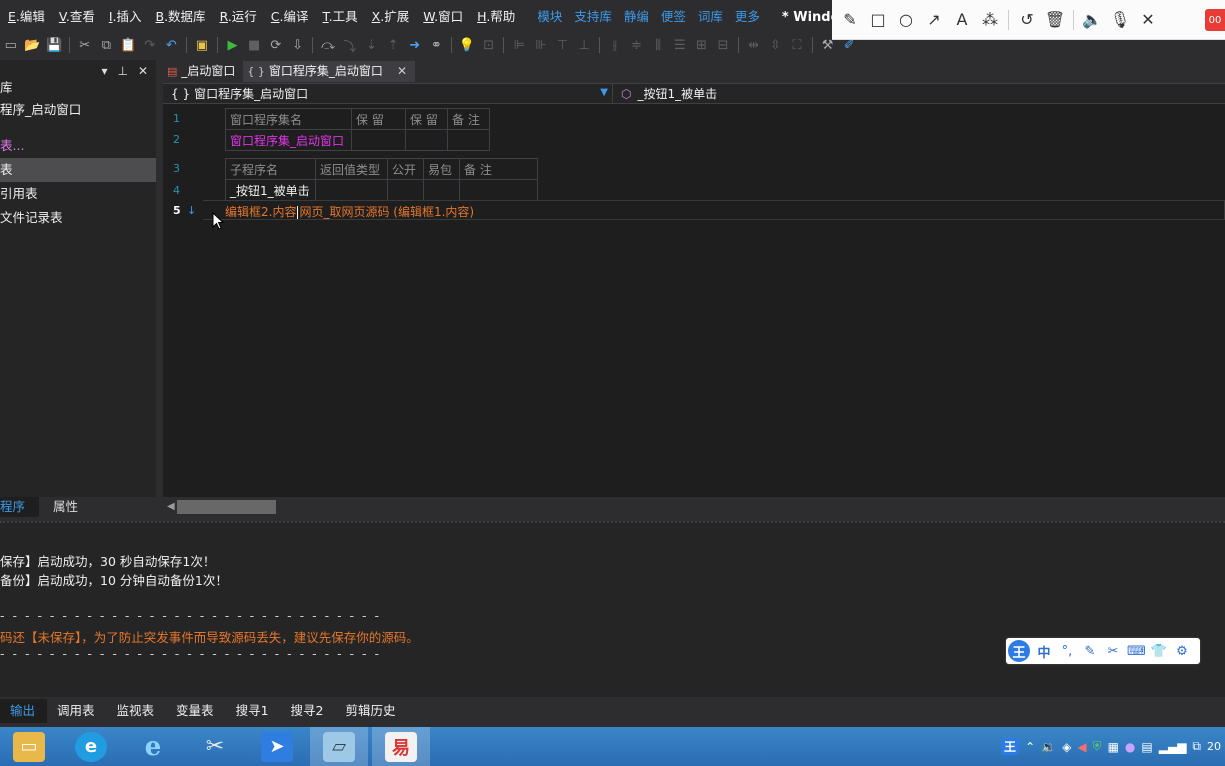 The height and width of the screenshot is (766, 1225). What do you see at coordinates (203, 71) in the screenshot?
I see `tab-start-window: ▤ _启动窗口` at bounding box center [203, 71].